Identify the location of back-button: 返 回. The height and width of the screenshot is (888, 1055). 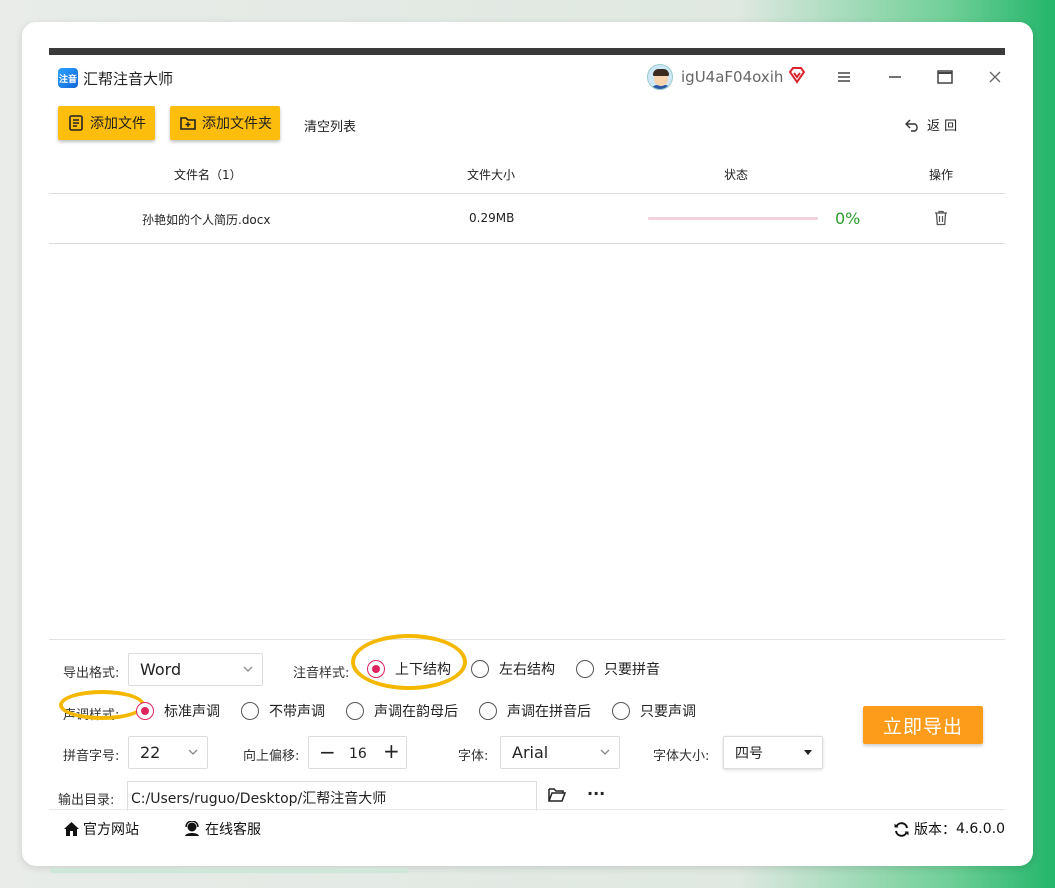
(931, 124).